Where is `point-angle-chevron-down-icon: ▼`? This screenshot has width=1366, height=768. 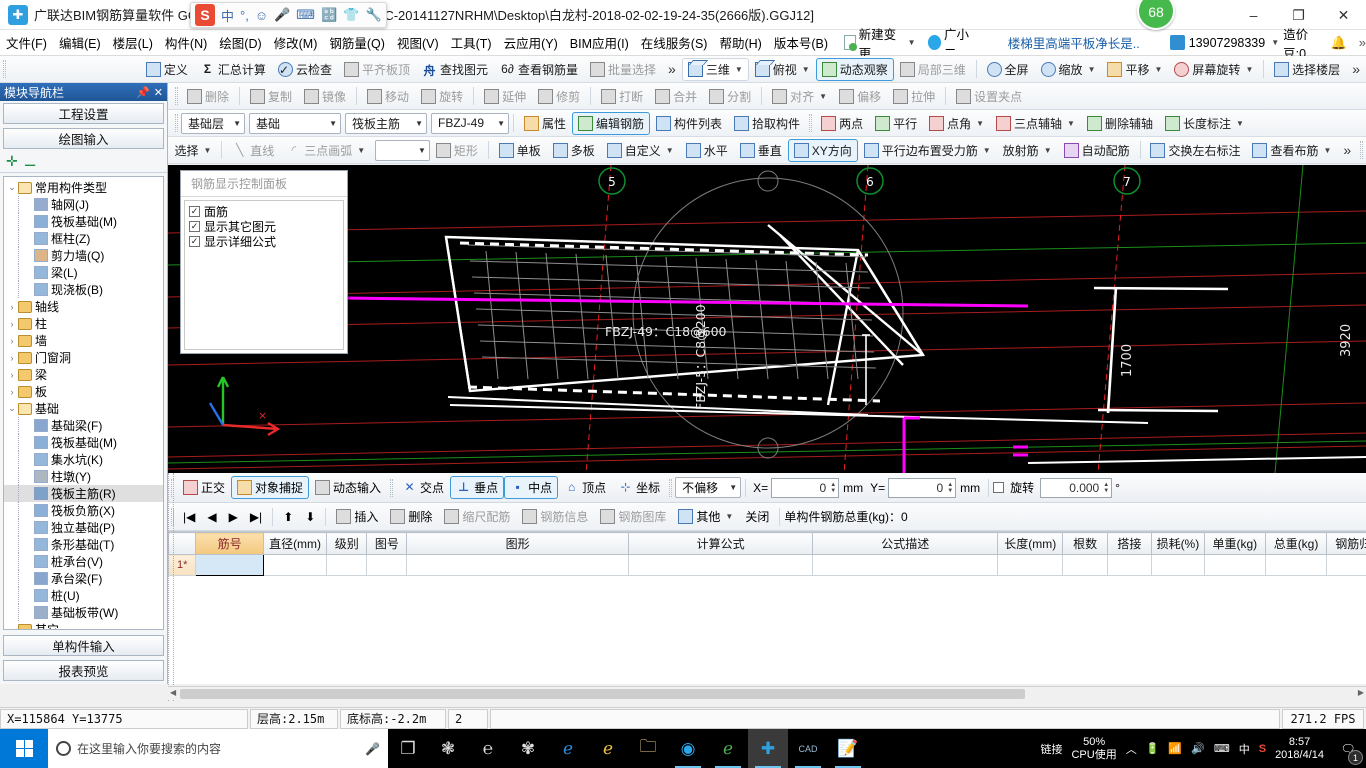 point-angle-chevron-down-icon: ▼ is located at coordinates (980, 123).